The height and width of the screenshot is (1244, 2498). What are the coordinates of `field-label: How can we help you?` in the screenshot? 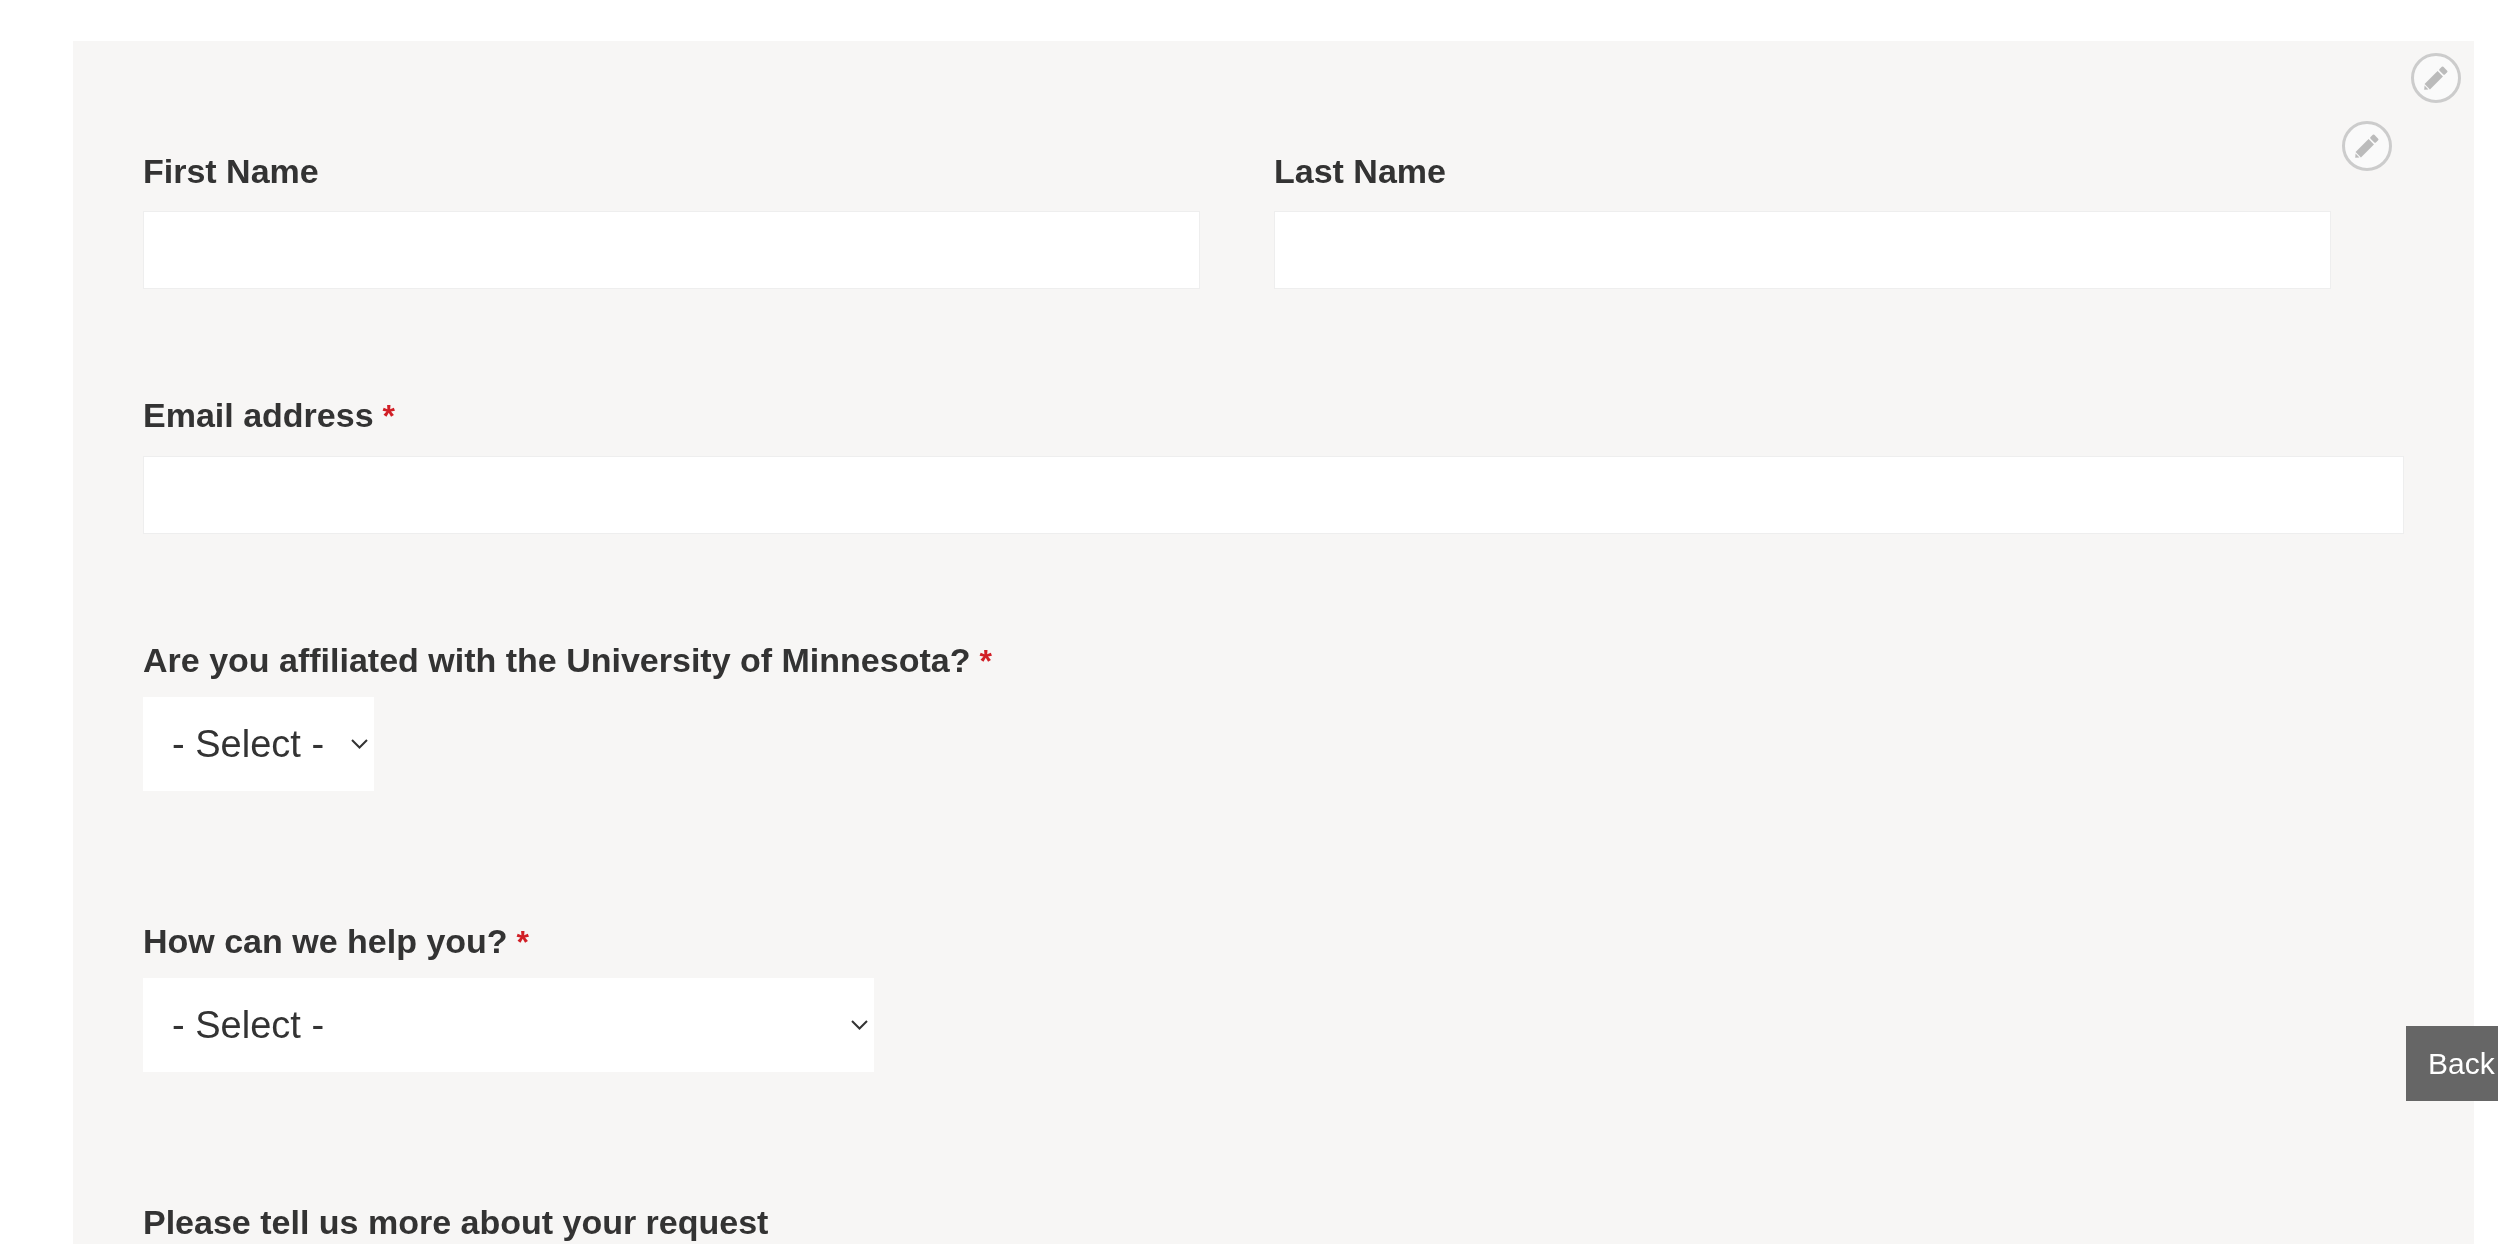 It's located at (325, 941).